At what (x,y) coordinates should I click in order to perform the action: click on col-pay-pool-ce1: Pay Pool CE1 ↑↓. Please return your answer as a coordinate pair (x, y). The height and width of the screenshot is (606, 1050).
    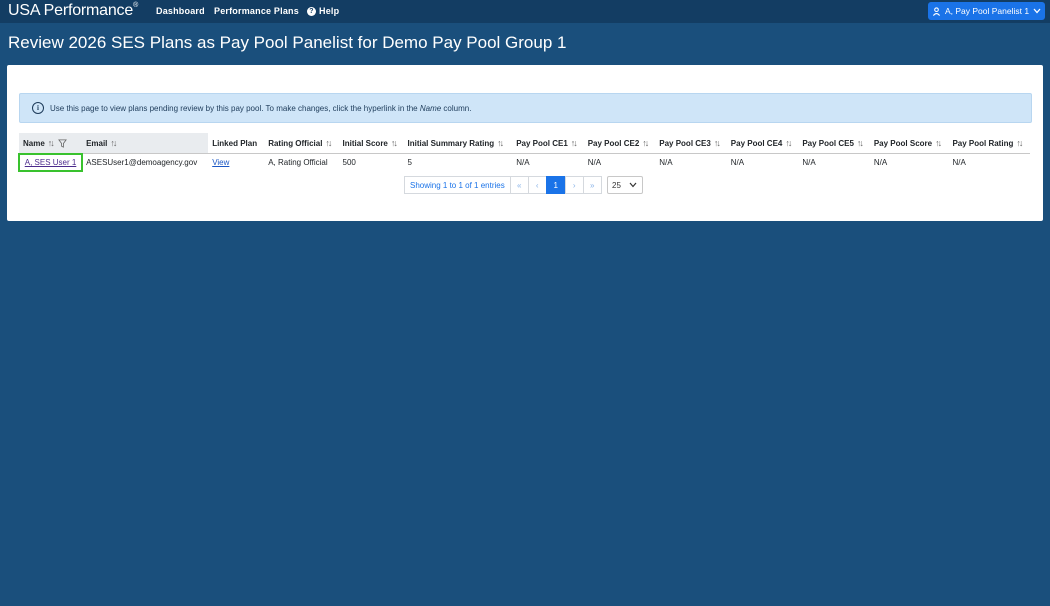
    Looking at the image, I should click on (548, 143).